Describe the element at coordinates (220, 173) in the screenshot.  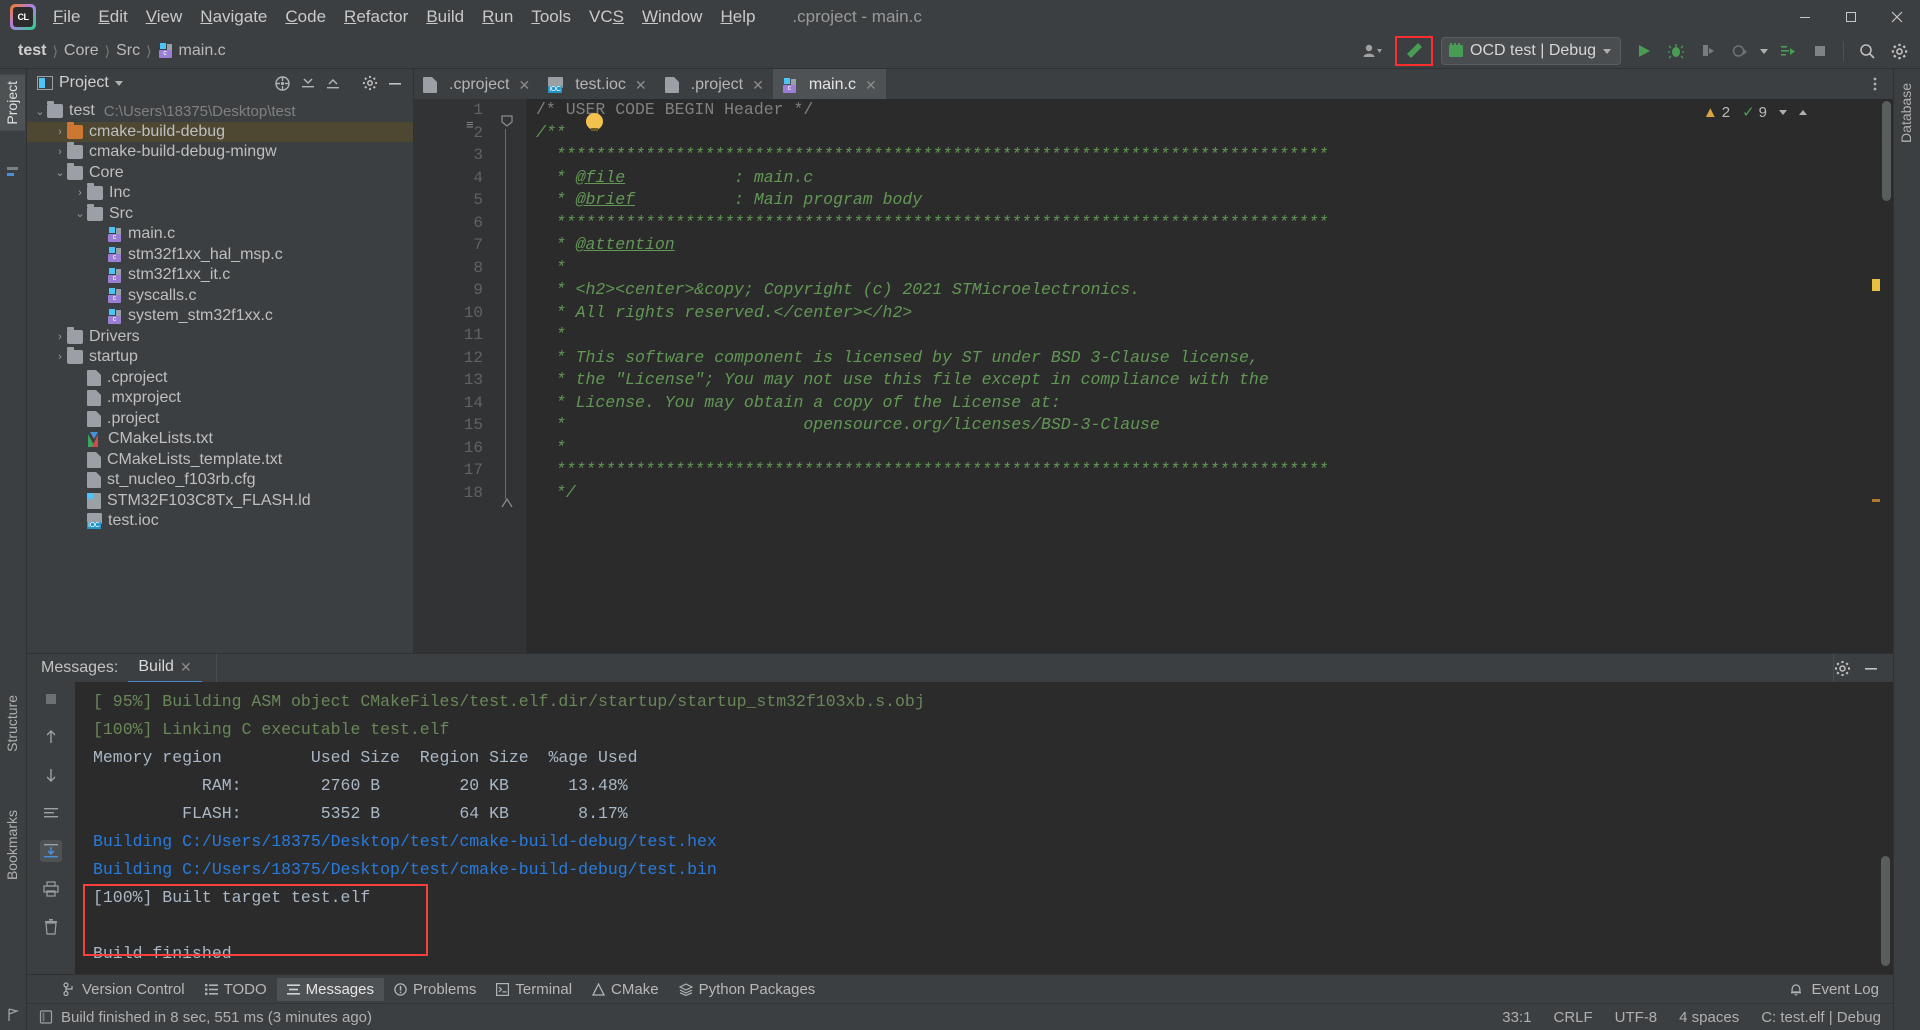
I see `tree-node: ⌄ Core` at that location.